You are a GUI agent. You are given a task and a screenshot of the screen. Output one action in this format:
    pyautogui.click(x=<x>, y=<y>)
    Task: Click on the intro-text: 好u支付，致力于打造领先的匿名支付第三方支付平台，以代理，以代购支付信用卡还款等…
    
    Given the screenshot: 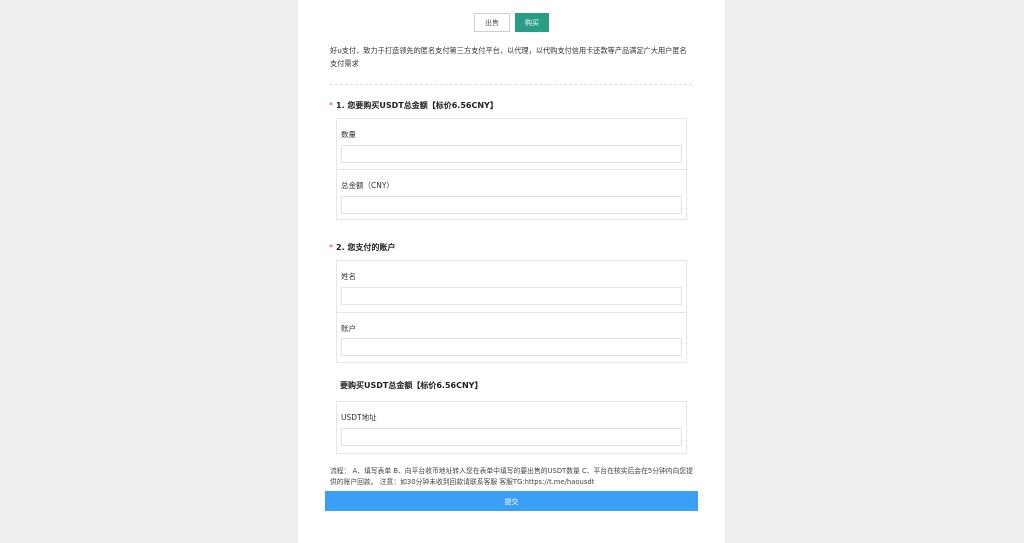 What is the action you would take?
    pyautogui.click(x=508, y=57)
    